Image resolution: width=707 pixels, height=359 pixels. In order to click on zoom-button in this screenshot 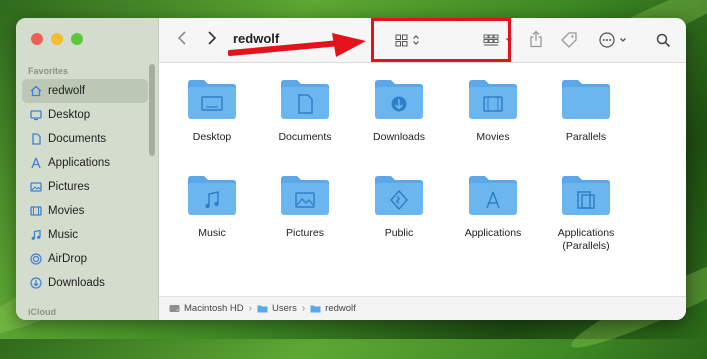, I will do `click(77, 39)`.